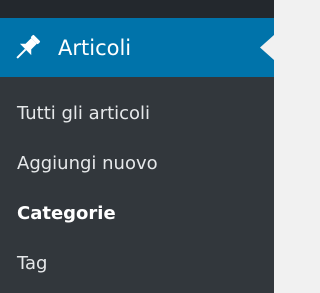 The image size is (320, 293). I want to click on previous-menu-area, so click(137, 9).